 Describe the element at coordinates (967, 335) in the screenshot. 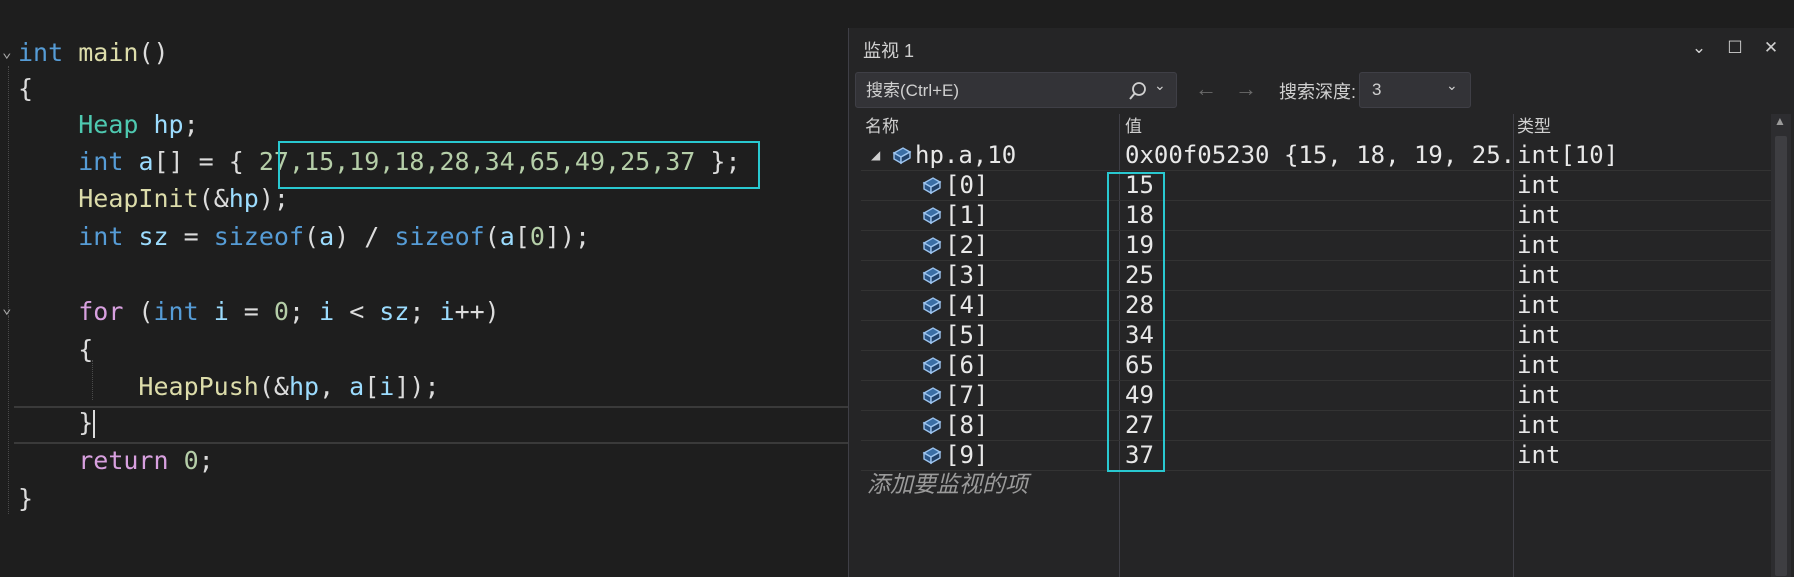

I see `watch-name: [5]` at that location.